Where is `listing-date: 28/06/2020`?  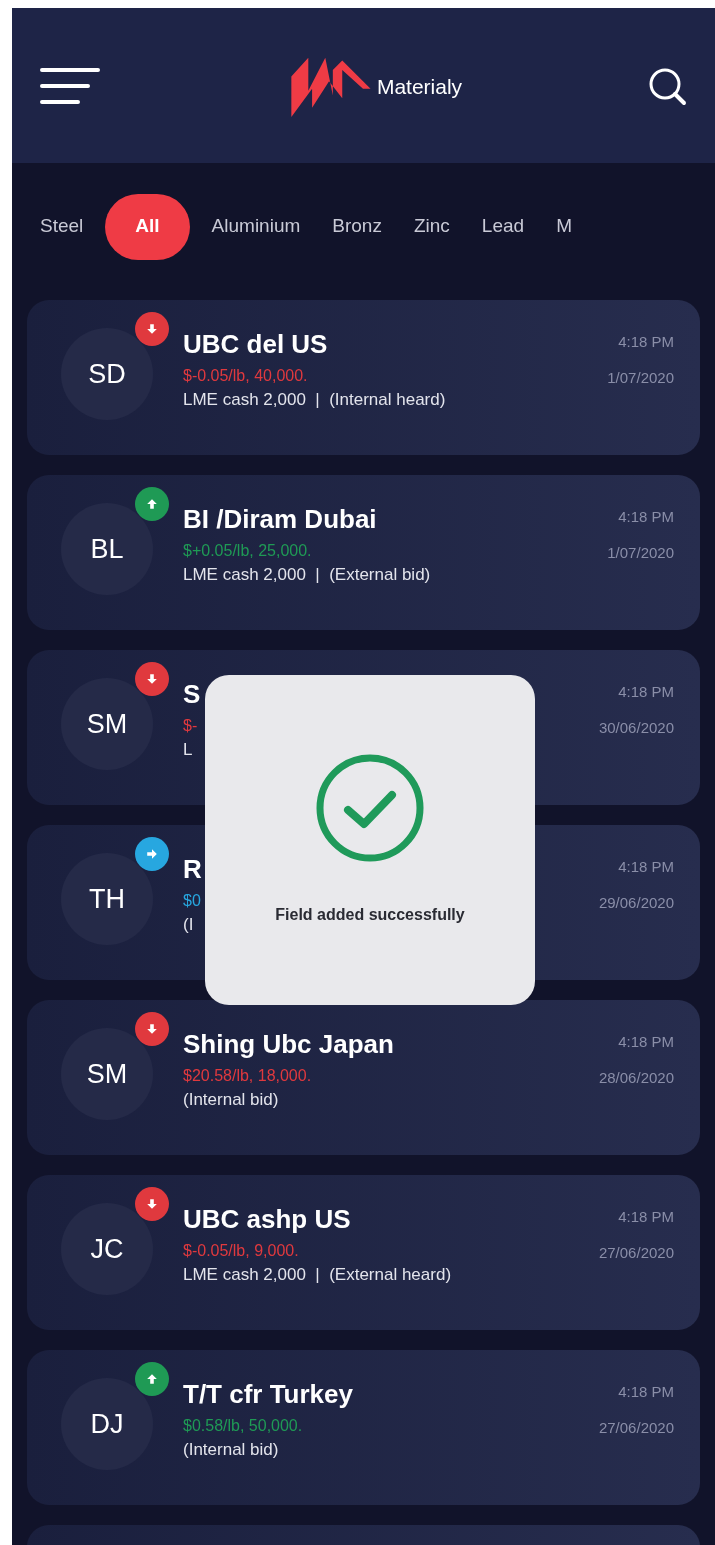 listing-date: 28/06/2020 is located at coordinates (636, 1078).